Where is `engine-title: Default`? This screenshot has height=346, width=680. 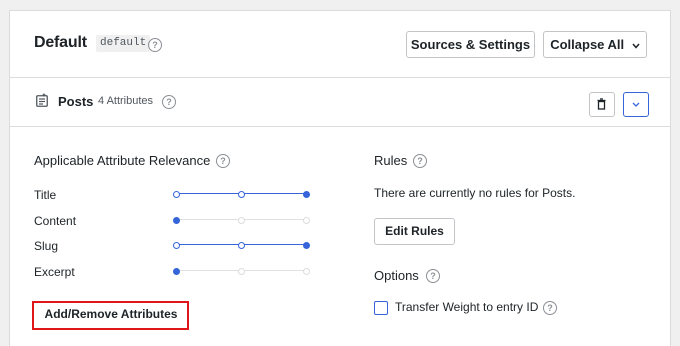 engine-title: Default is located at coordinates (60, 42).